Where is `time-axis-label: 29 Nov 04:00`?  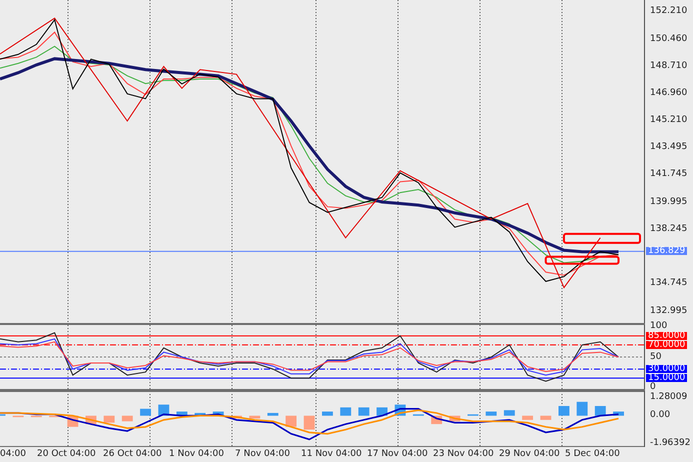 time-axis-label: 29 Nov 04:00 is located at coordinates (529, 454).